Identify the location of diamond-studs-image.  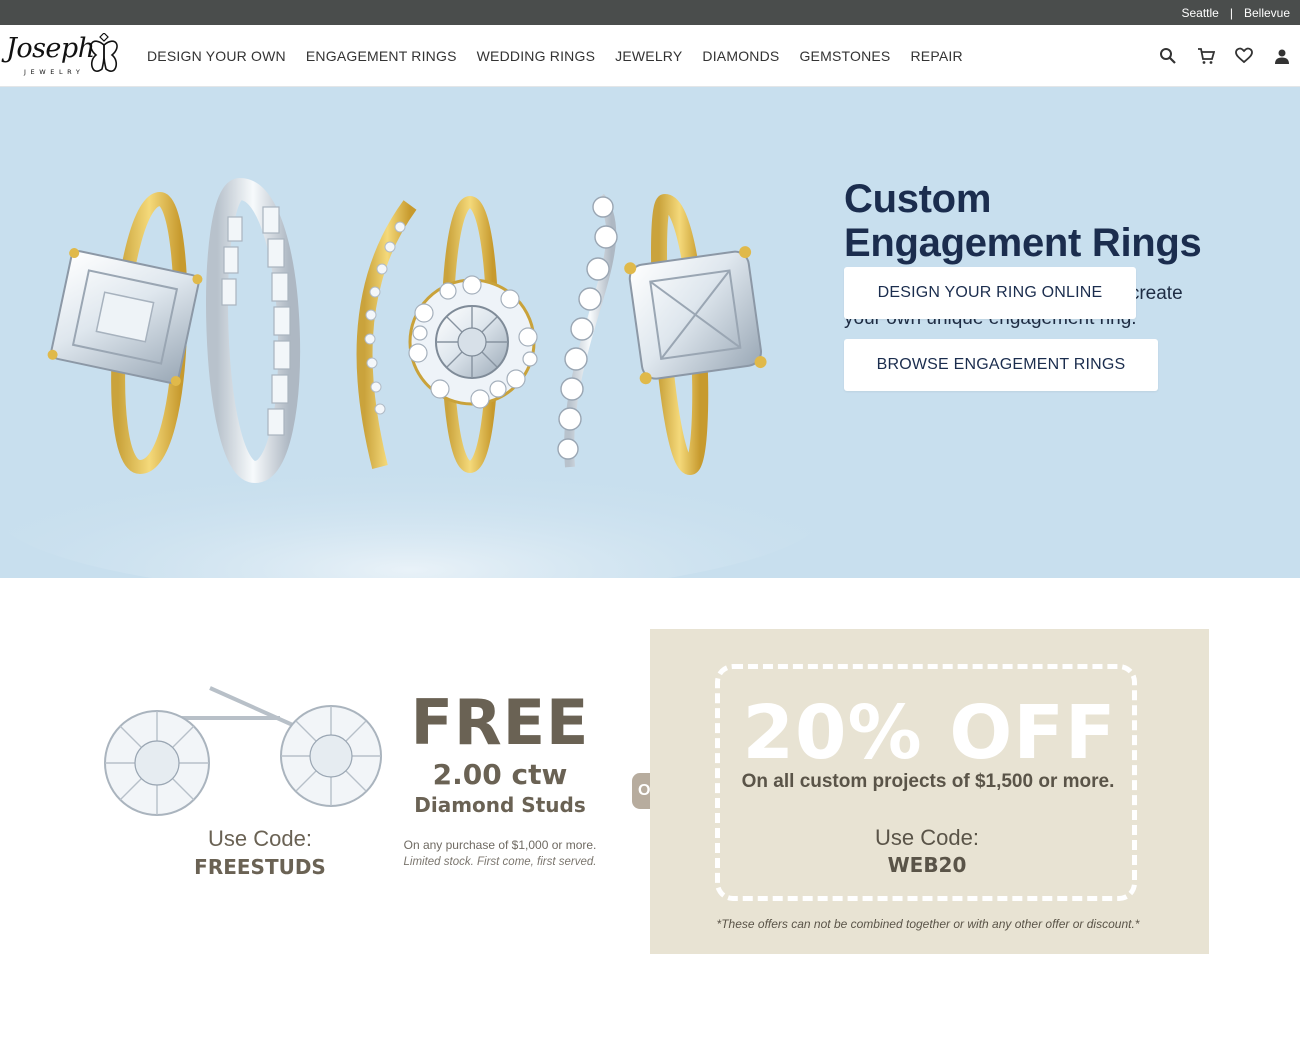
(243, 751).